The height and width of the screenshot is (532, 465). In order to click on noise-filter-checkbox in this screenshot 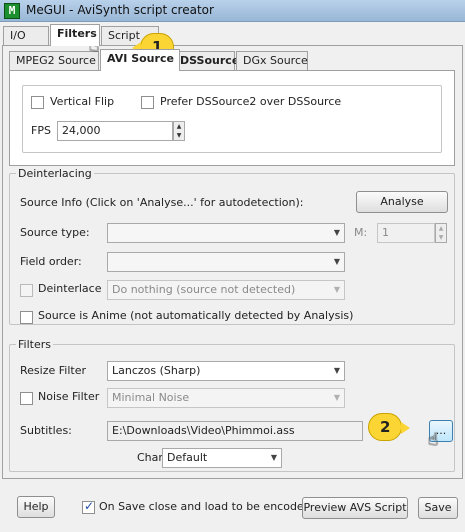, I will do `click(26, 398)`.